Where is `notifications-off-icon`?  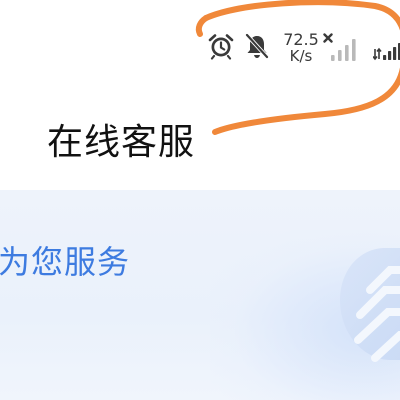
notifications-off-icon is located at coordinates (257, 46).